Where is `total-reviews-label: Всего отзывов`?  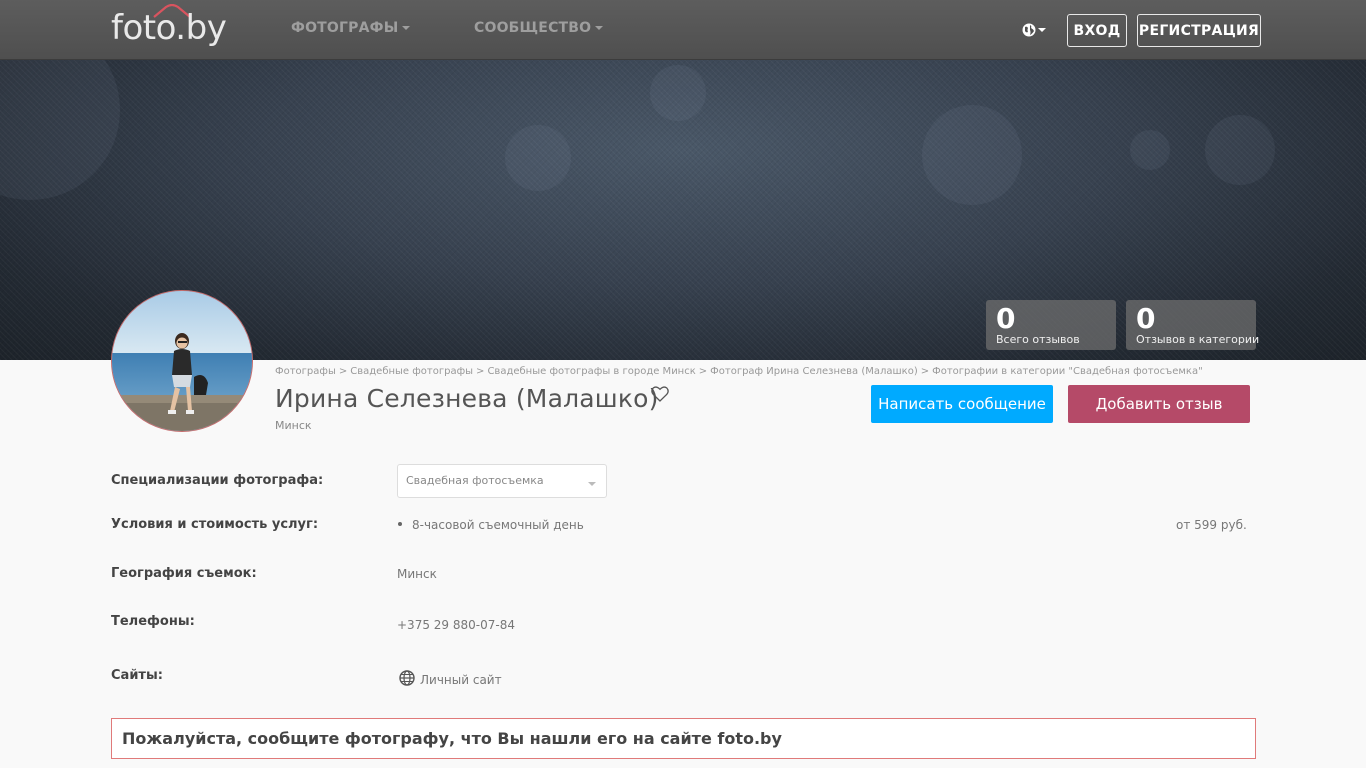
total-reviews-label: Всего отзывов is located at coordinates (1038, 339).